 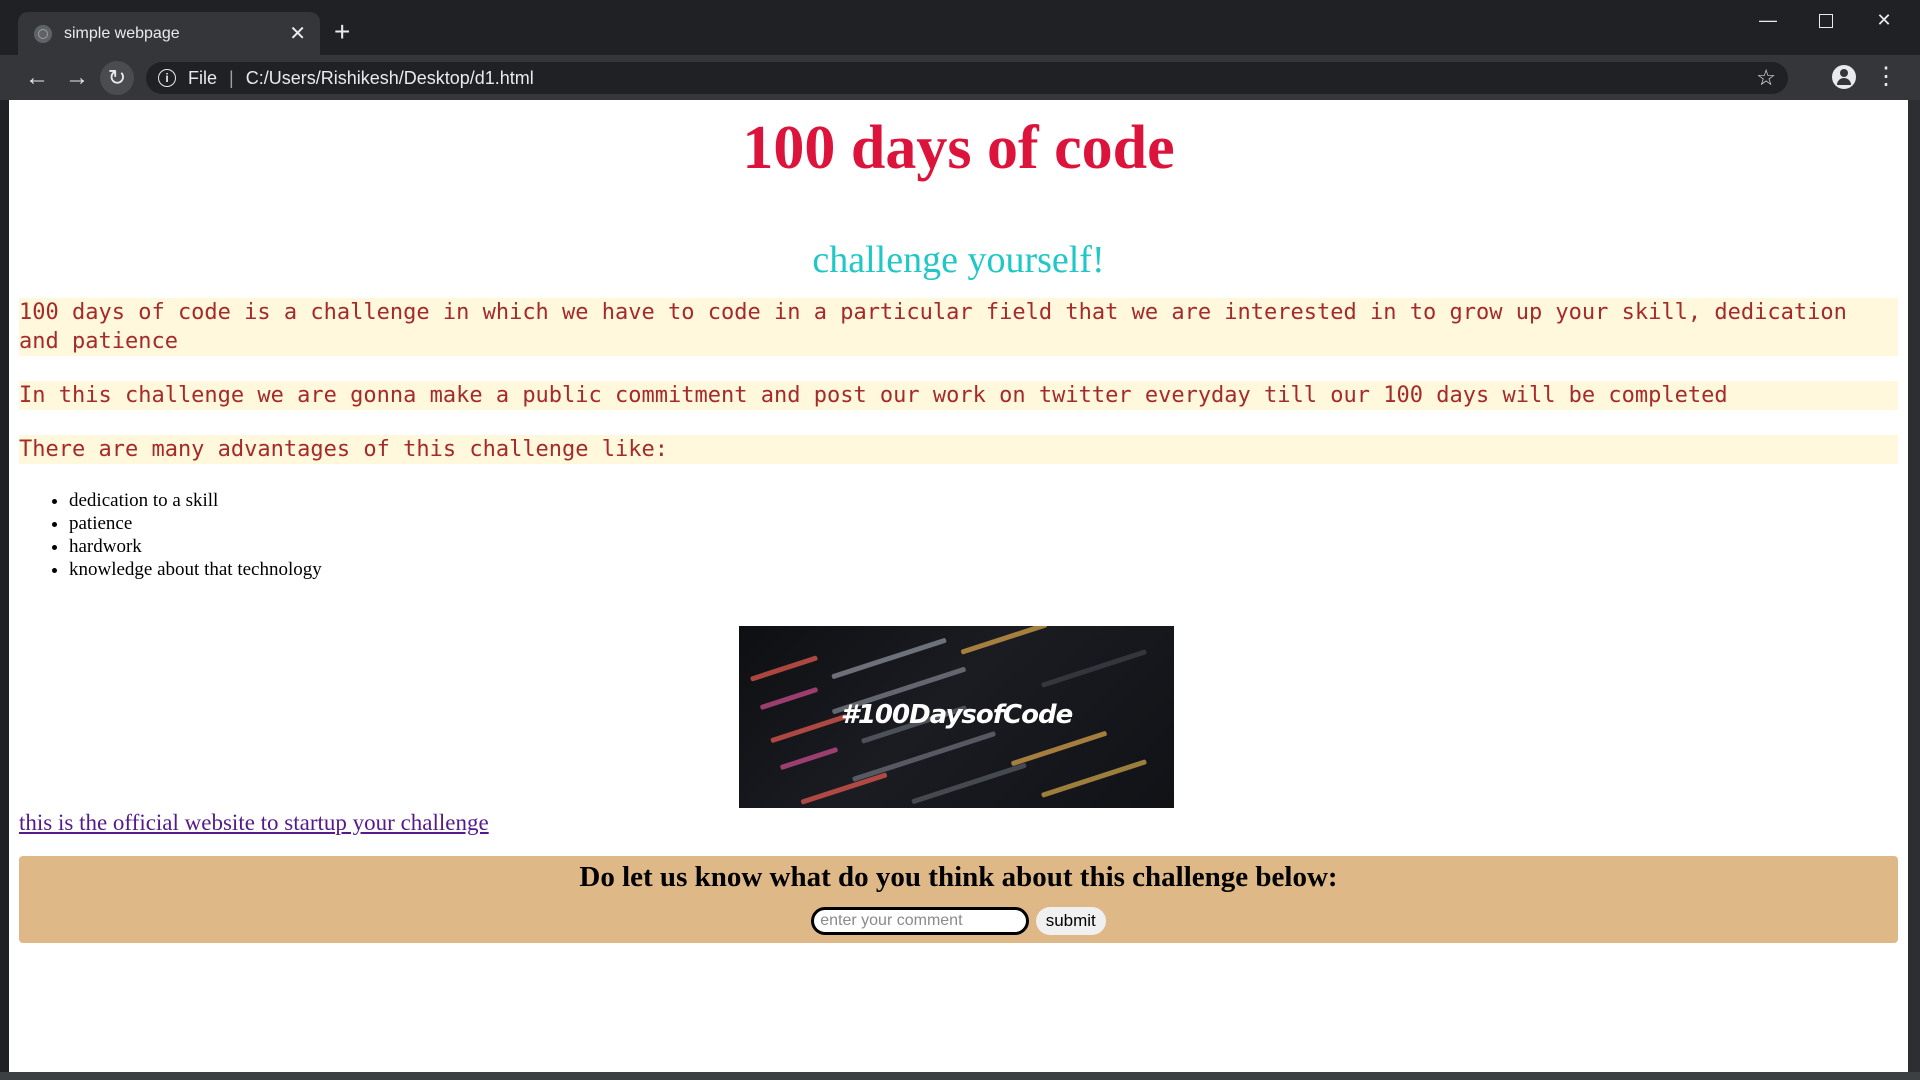 What do you see at coordinates (1914, 586) in the screenshot?
I see `window-scrollbar` at bounding box center [1914, 586].